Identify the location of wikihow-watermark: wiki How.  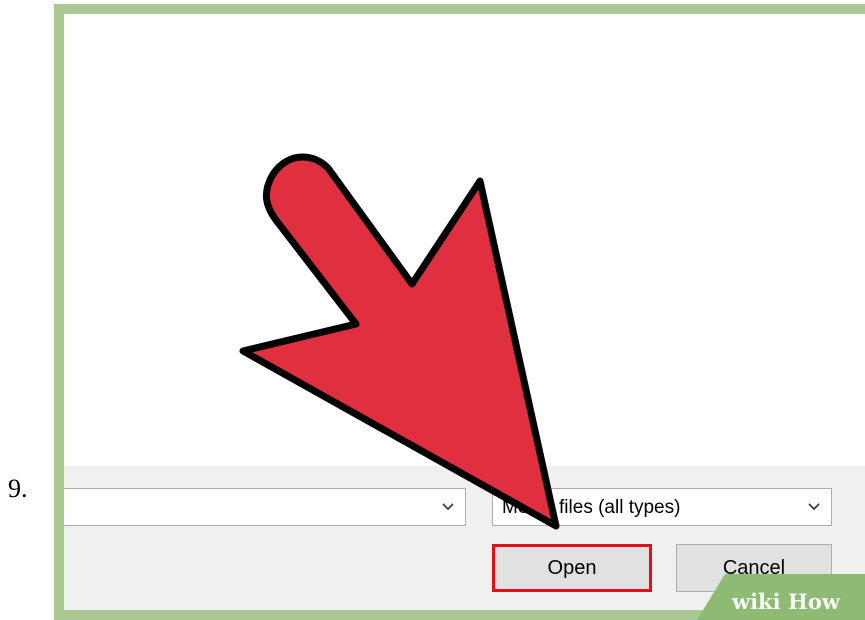
(781, 597).